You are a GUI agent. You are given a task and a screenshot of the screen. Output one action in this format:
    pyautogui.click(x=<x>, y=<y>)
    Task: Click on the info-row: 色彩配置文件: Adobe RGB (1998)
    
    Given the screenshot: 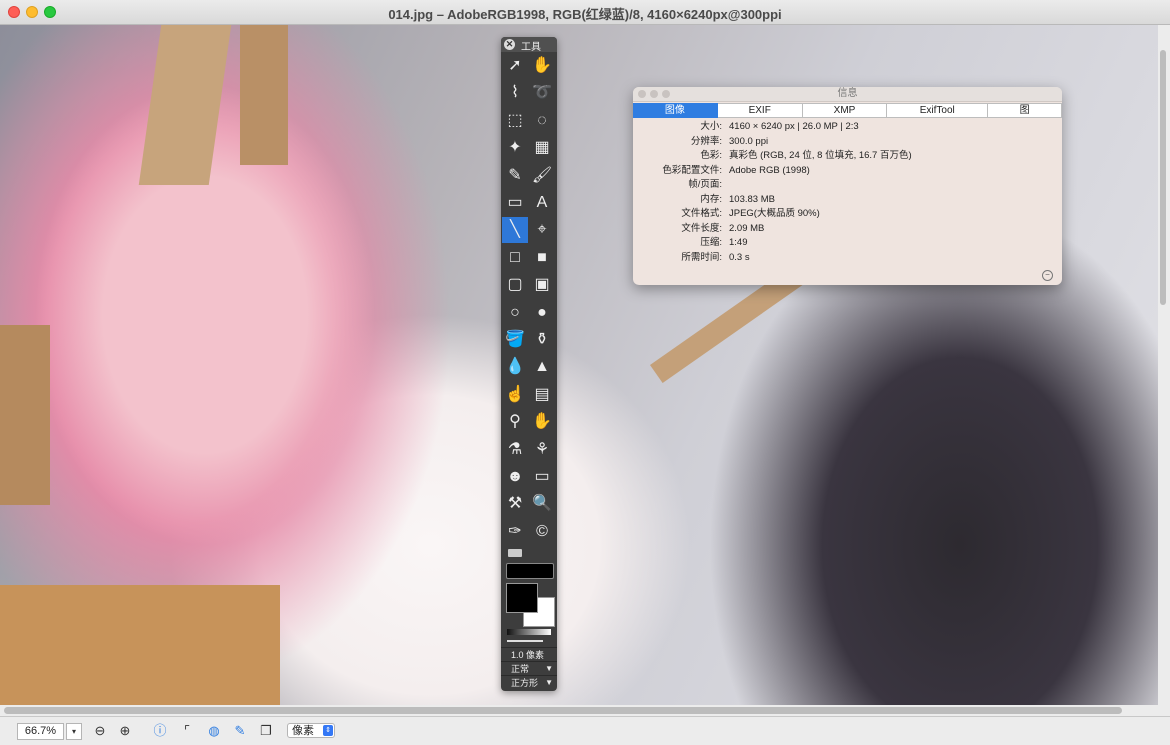 What is the action you would take?
    pyautogui.click(x=847, y=171)
    